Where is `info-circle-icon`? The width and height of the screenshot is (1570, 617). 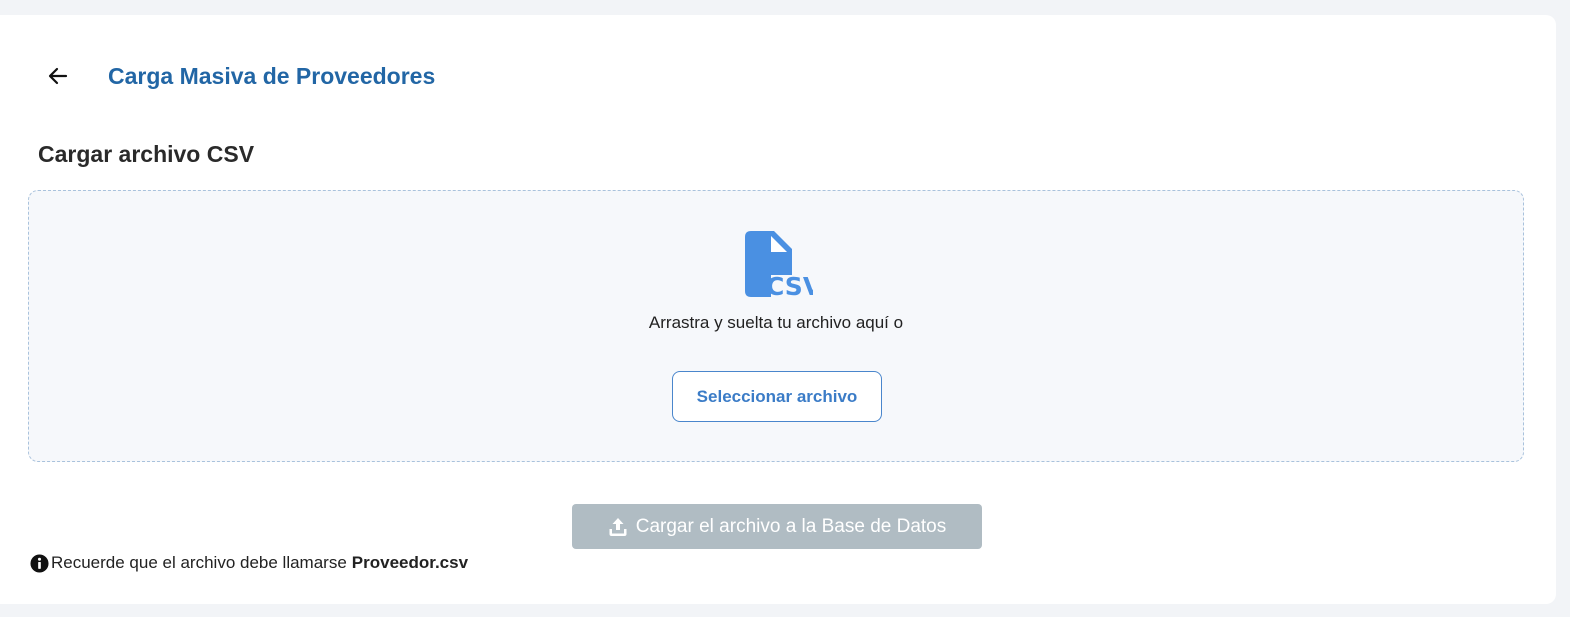 info-circle-icon is located at coordinates (39, 563).